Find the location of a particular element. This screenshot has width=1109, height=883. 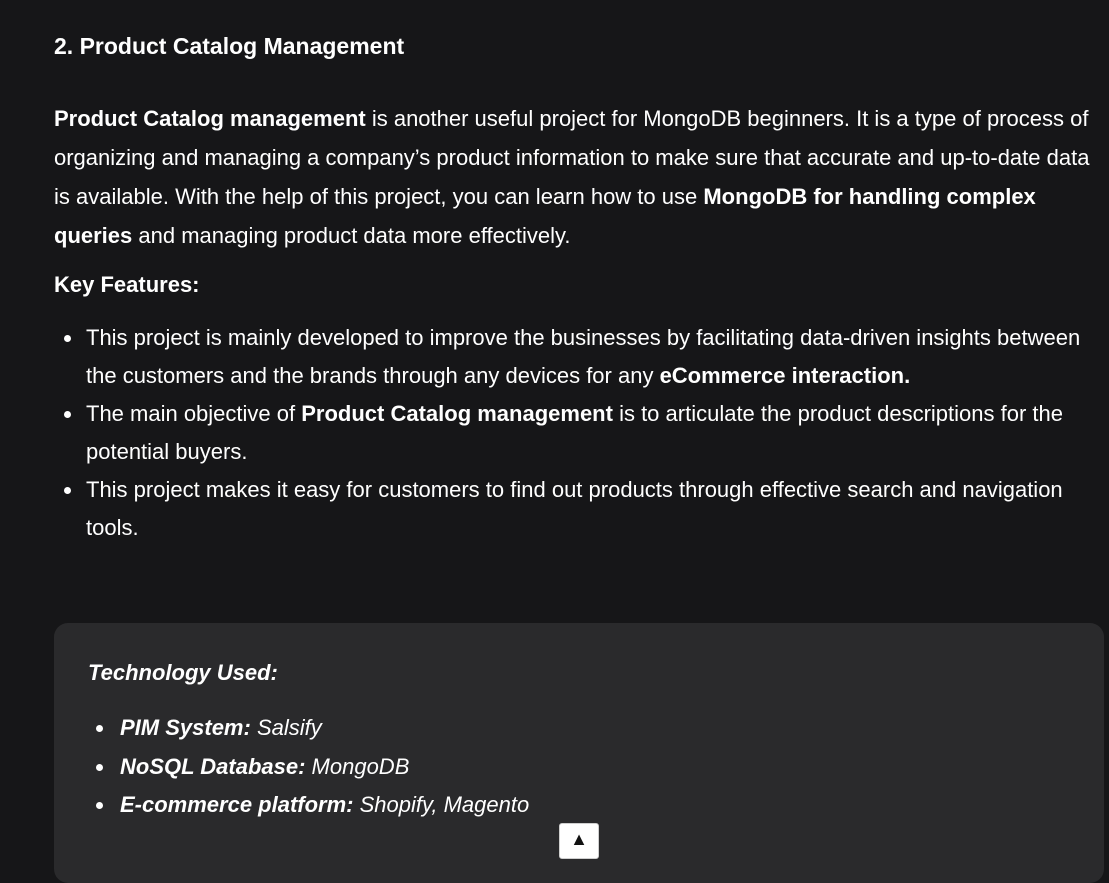

technology-item: PIM System: Salsify is located at coordinates (308, 728).